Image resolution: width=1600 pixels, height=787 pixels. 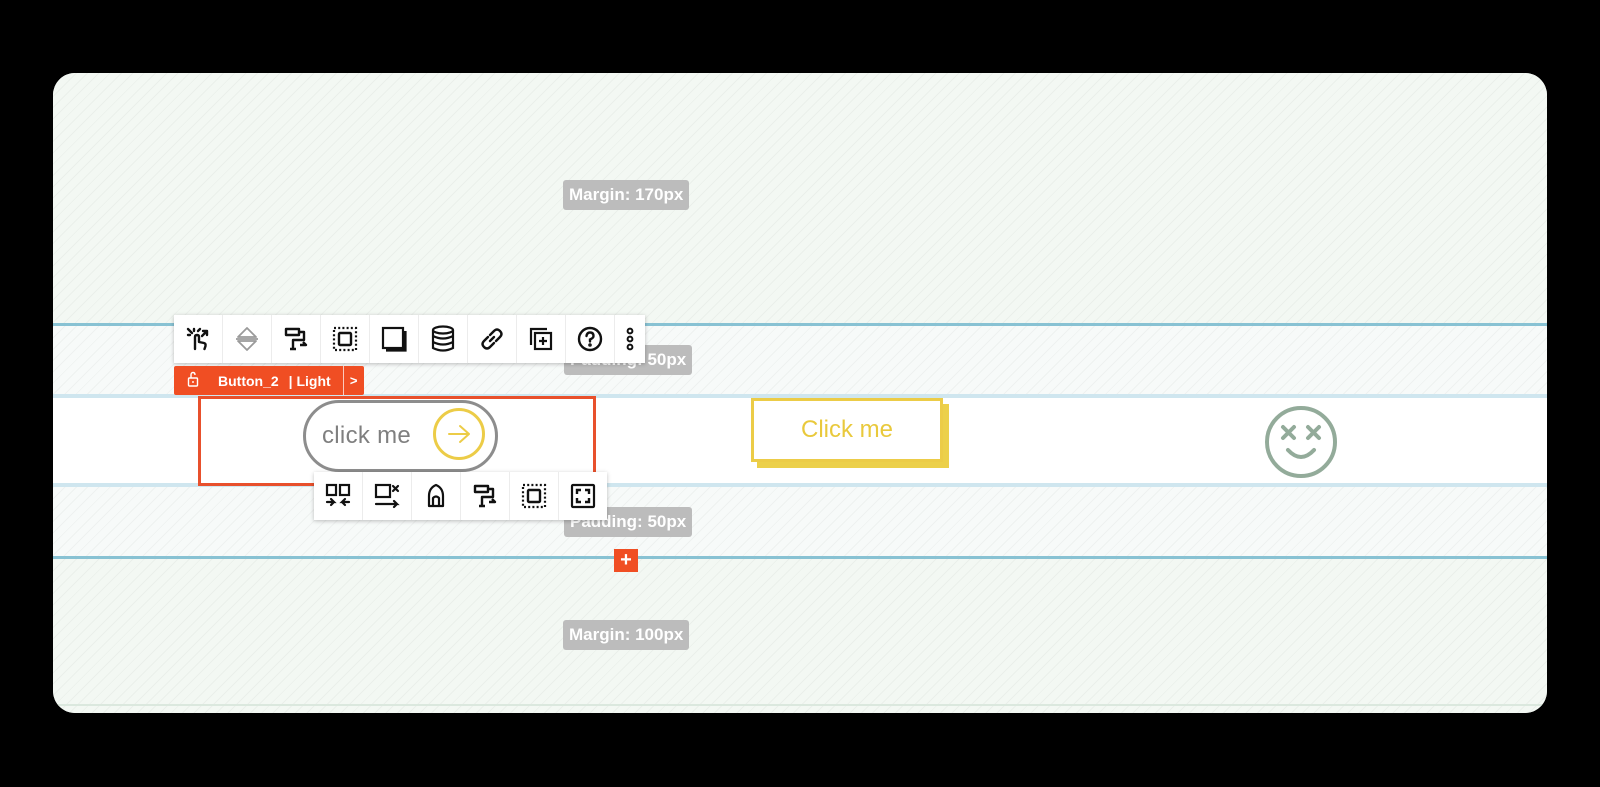 I want to click on breadcrumb-variant: | Light, so click(x=309, y=380).